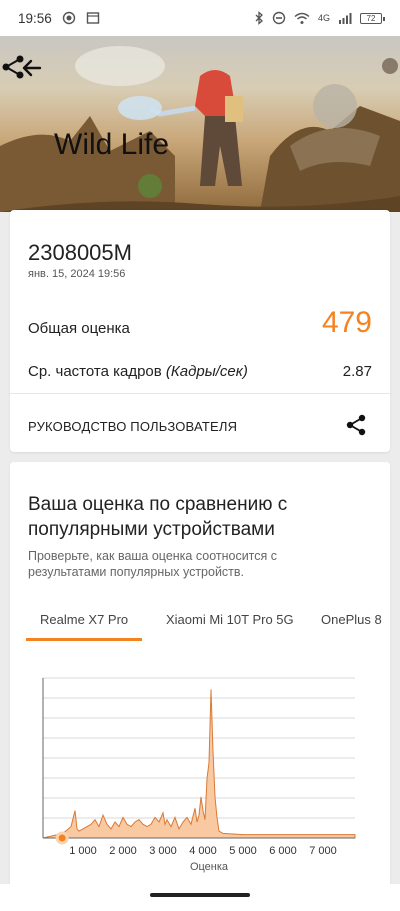 The height and width of the screenshot is (911, 400). Describe the element at coordinates (80, 252) in the screenshot. I see `device-name: 2308005M` at that location.